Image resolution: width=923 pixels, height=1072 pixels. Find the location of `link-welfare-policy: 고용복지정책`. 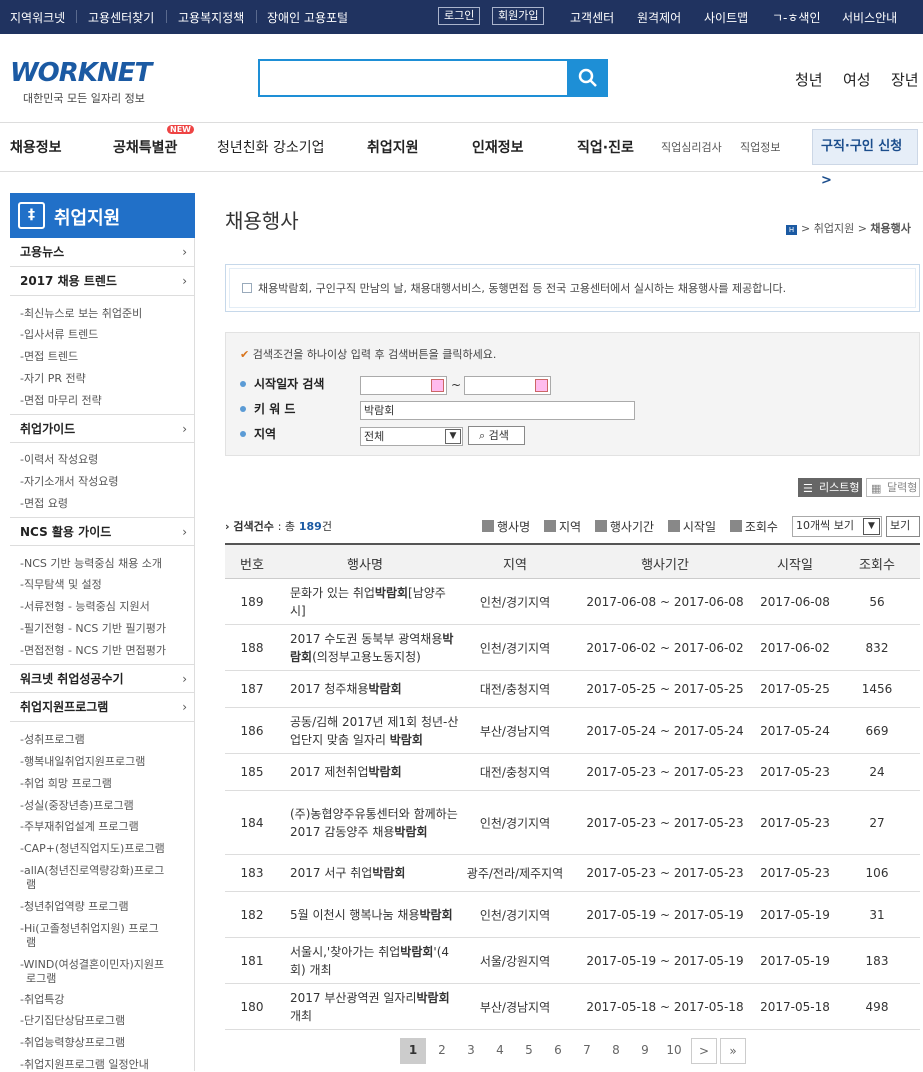

link-welfare-policy: 고용복지정책 is located at coordinates (211, 17).